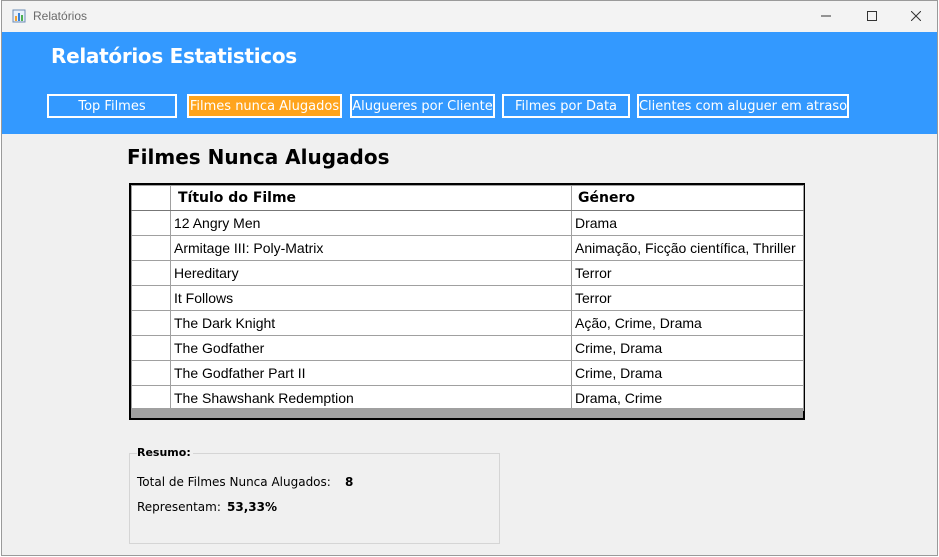  I want to click on column-header-genero: Género, so click(687, 198).